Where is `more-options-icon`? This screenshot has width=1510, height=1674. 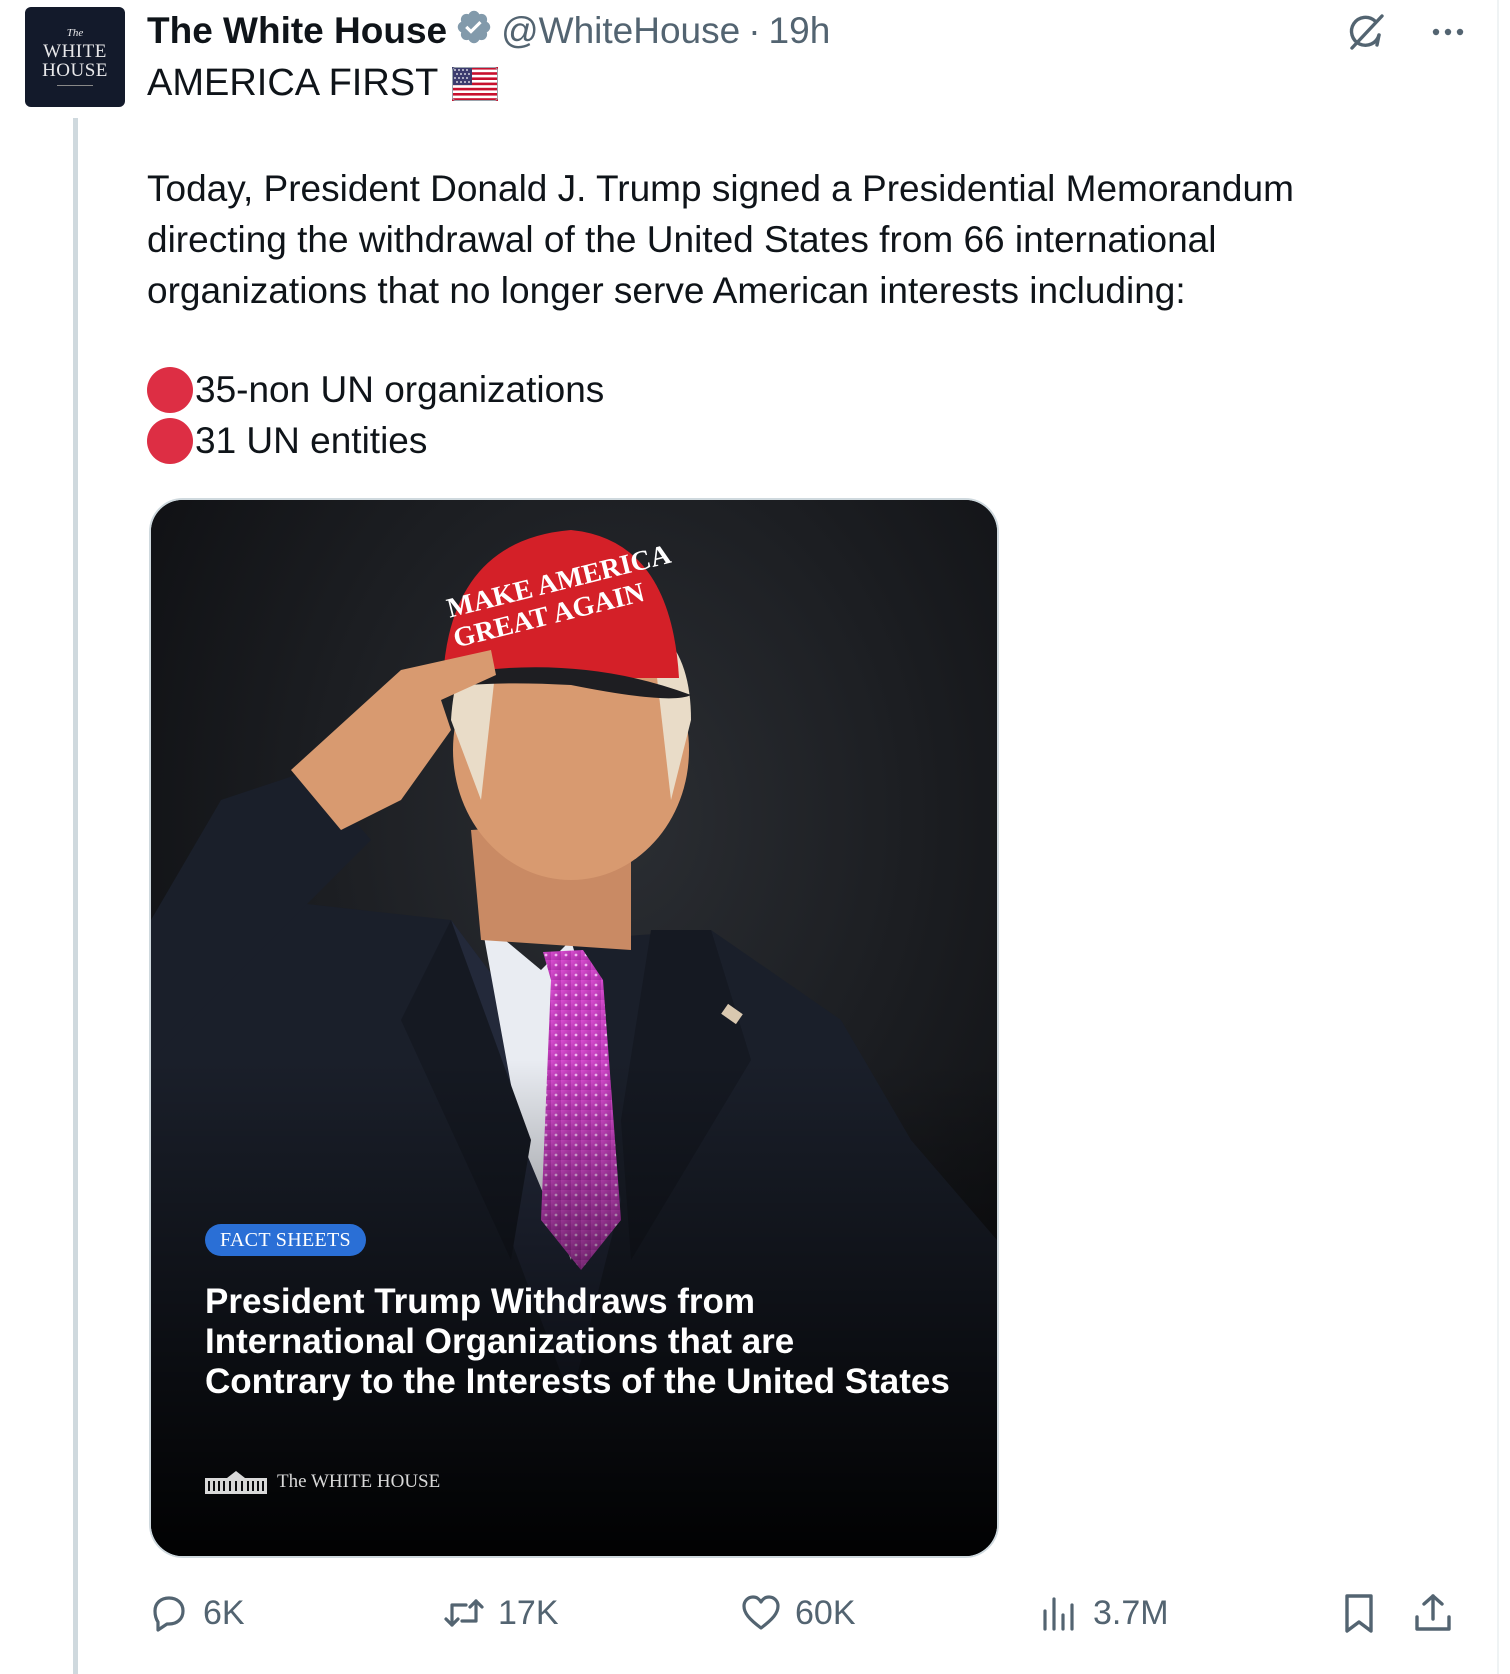 more-options-icon is located at coordinates (1448, 32).